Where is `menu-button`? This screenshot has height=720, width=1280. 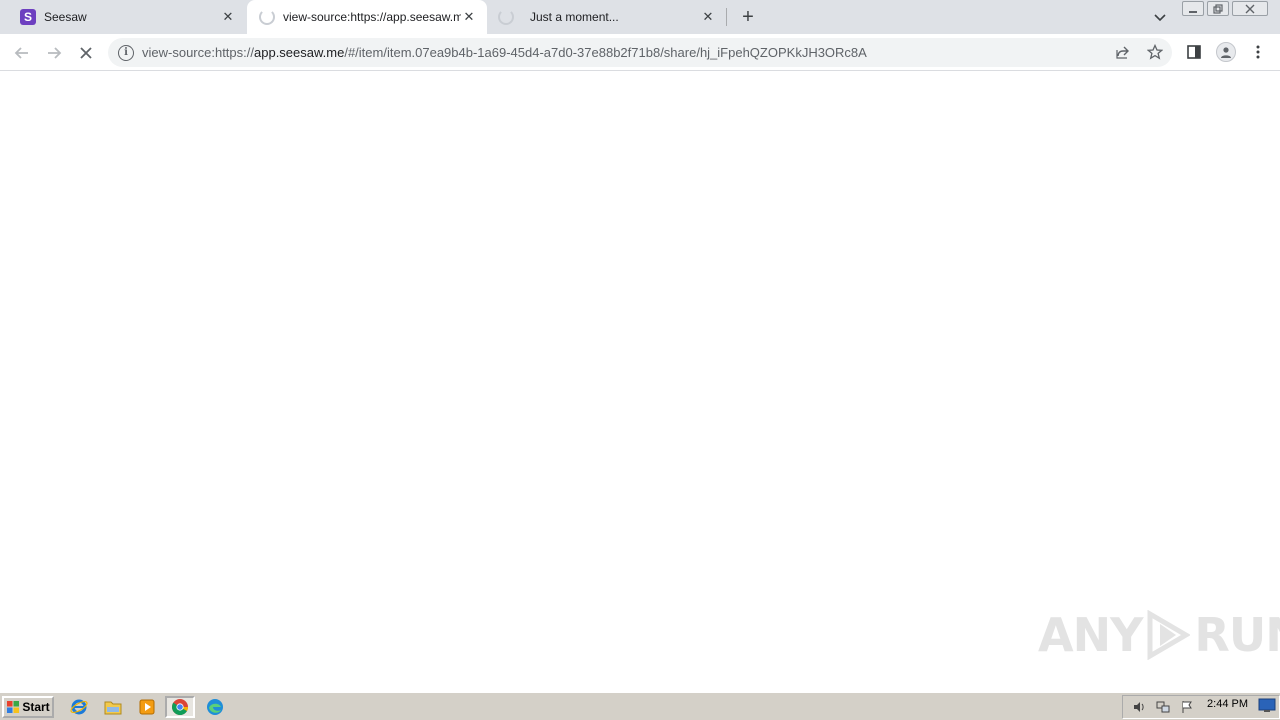 menu-button is located at coordinates (1258, 52).